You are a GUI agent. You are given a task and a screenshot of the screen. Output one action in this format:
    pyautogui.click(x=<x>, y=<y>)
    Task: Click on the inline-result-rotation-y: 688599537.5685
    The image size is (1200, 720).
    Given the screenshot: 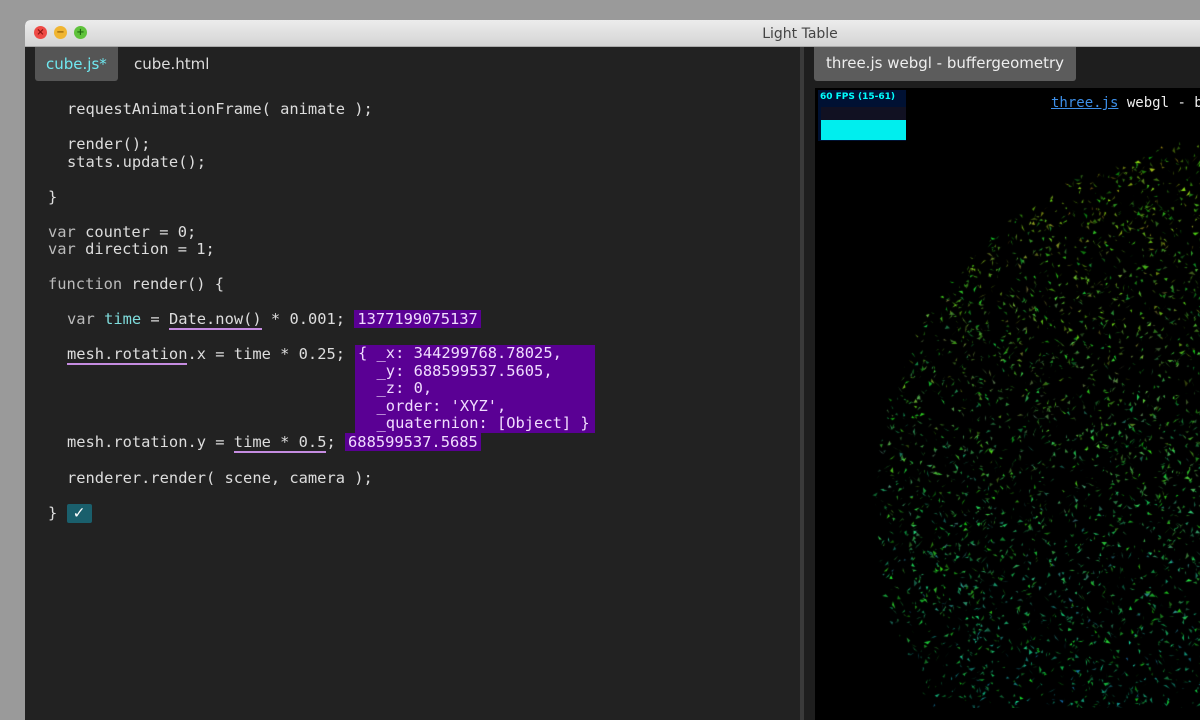 What is the action you would take?
    pyautogui.click(x=413, y=442)
    